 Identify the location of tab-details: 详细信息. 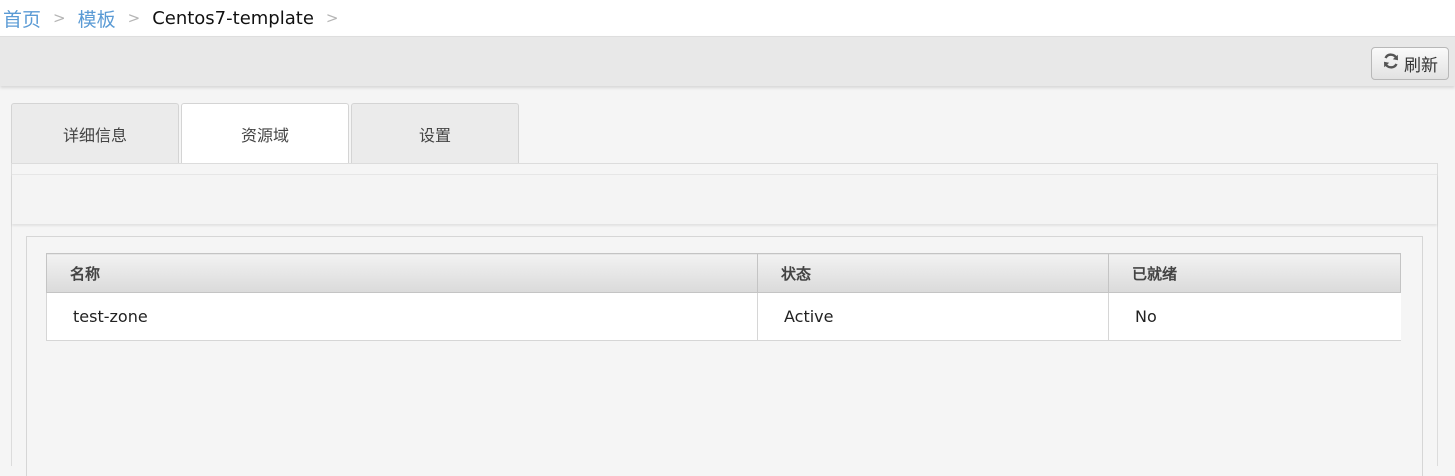
(95, 133).